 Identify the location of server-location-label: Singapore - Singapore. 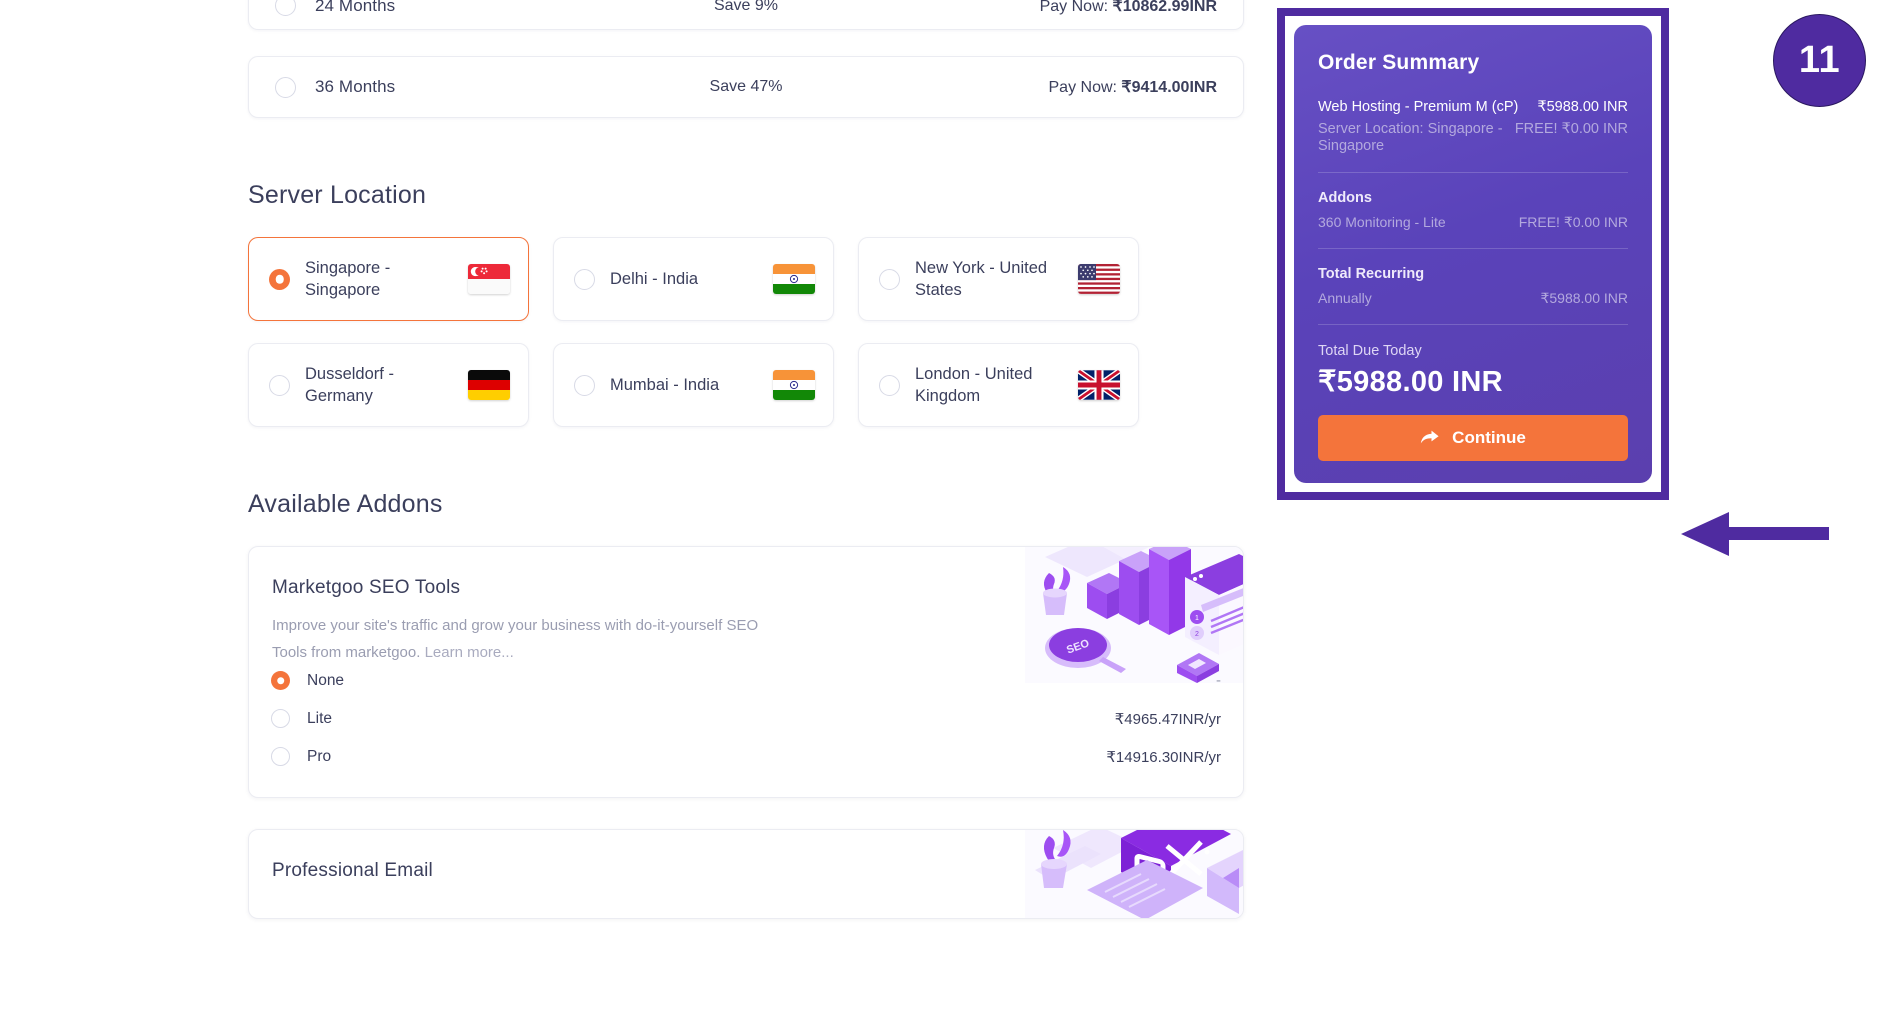
(348, 279).